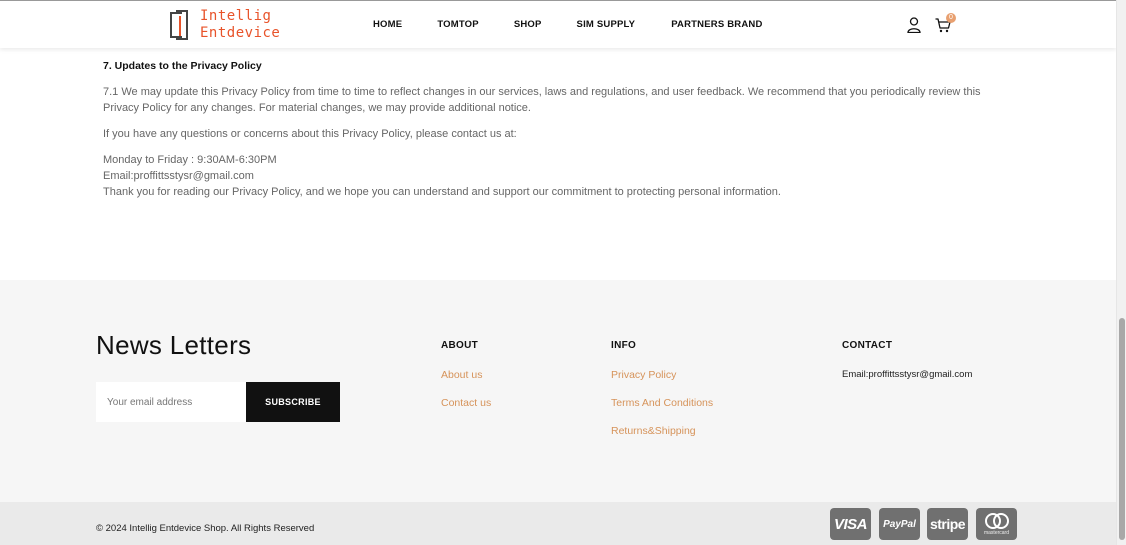  I want to click on contact-us-link: Contact us, so click(466, 403).